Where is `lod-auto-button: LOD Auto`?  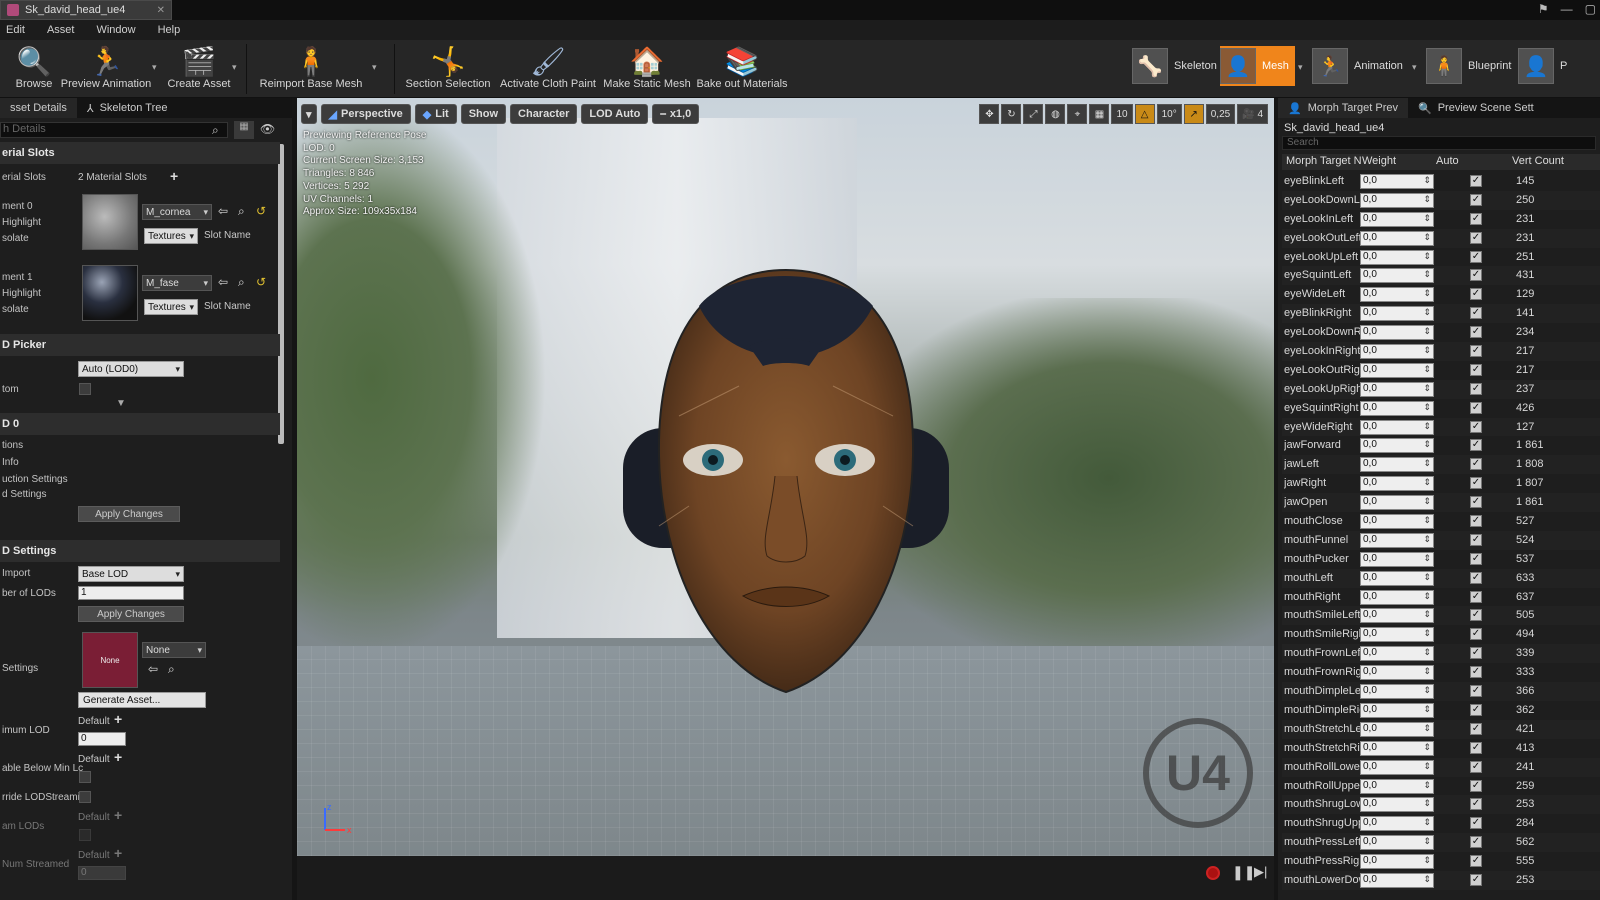
lod-auto-button: LOD Auto is located at coordinates (615, 114).